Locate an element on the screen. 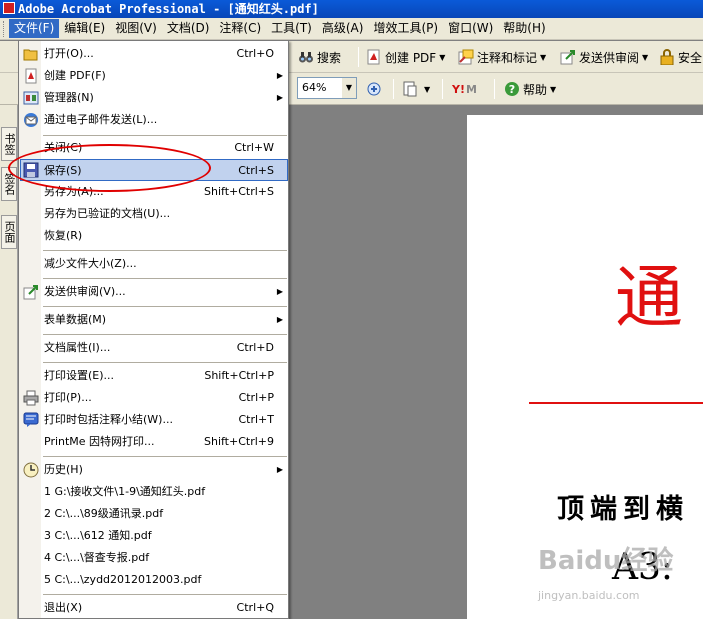  binoculars-icon is located at coordinates (306, 57).